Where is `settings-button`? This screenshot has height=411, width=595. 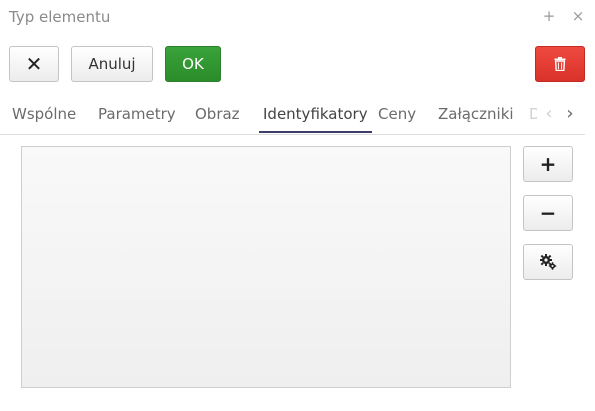 settings-button is located at coordinates (548, 262).